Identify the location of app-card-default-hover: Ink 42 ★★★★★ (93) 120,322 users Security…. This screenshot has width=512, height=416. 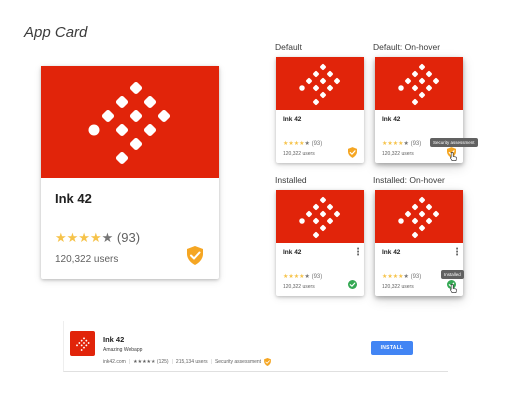
(426, 110).